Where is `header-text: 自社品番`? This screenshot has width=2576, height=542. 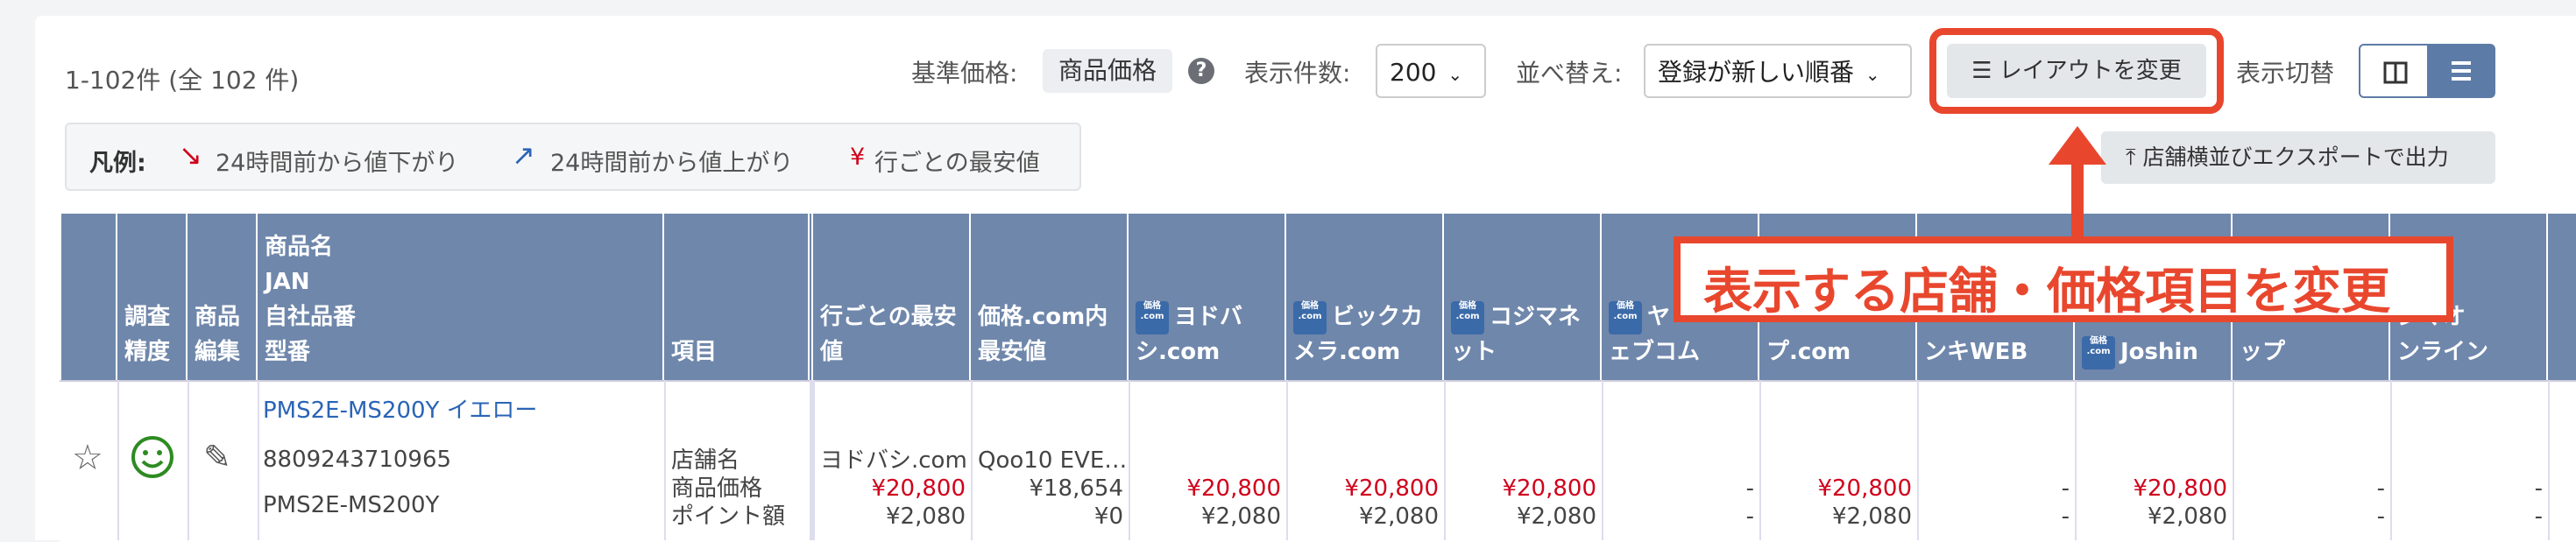 header-text: 自社品番 is located at coordinates (311, 317).